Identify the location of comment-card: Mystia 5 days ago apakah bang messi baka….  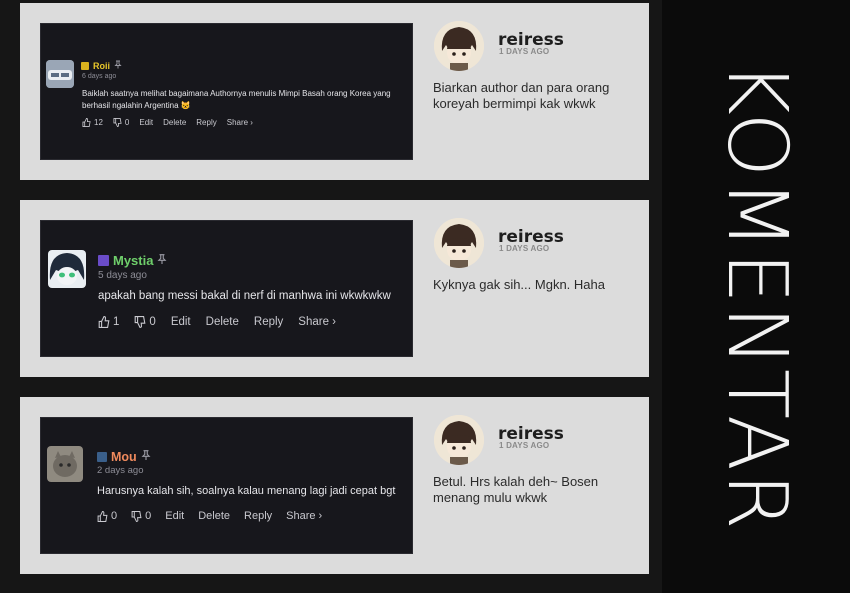
(226, 288).